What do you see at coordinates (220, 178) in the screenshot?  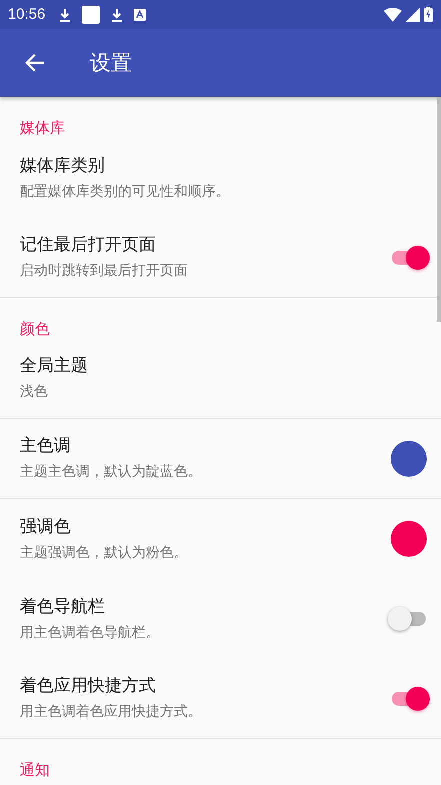 I see `preference-item: 媒体库类别 配置媒体库类别的可见性和顺序。` at bounding box center [220, 178].